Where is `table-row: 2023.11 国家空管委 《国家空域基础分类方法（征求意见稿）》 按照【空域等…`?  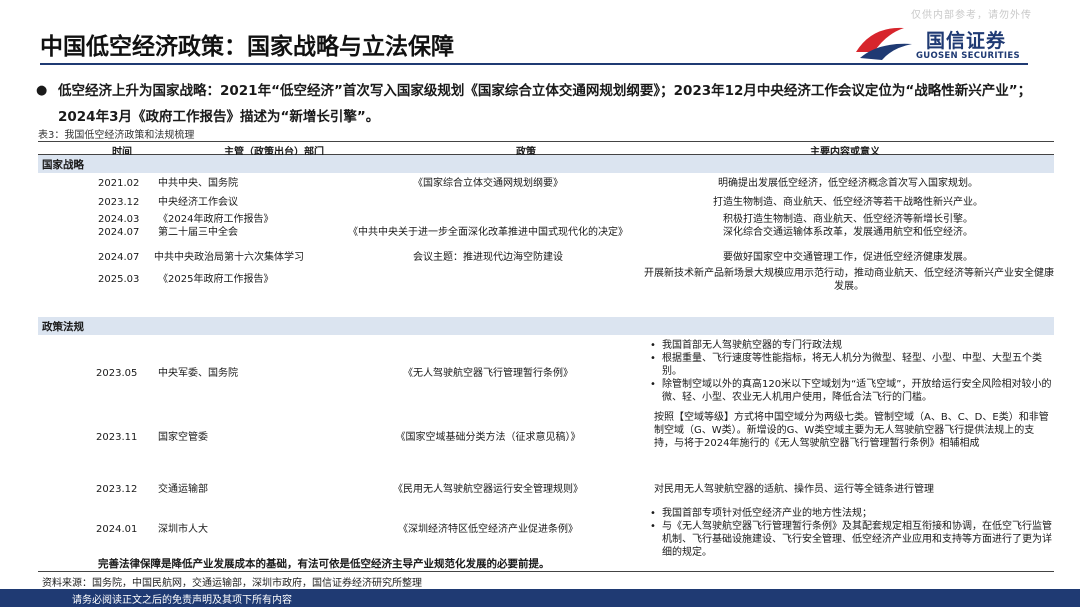 table-row: 2023.11 国家空管委 《国家空域基础分类方法（征求意见稿）》 按照【空域等… is located at coordinates (546, 442).